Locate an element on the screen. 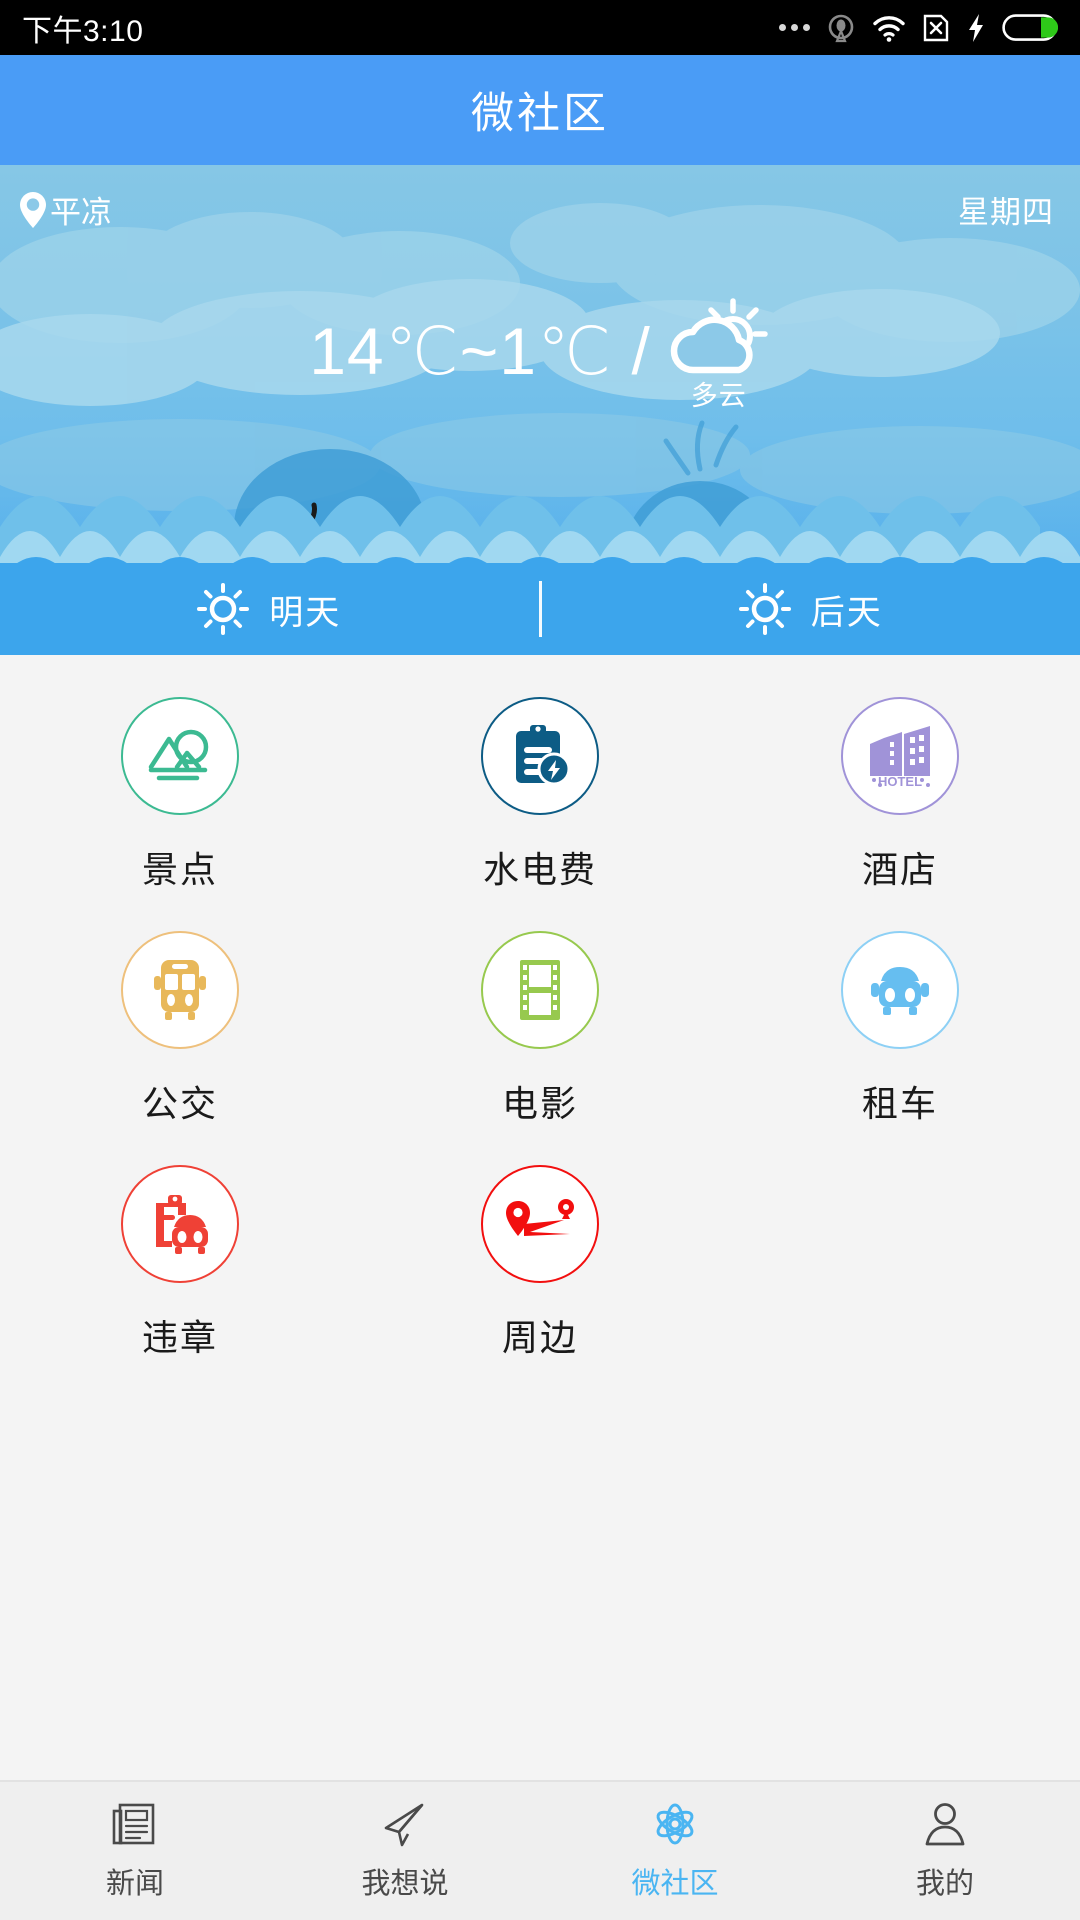  condition-label: 多云 is located at coordinates (718, 396).